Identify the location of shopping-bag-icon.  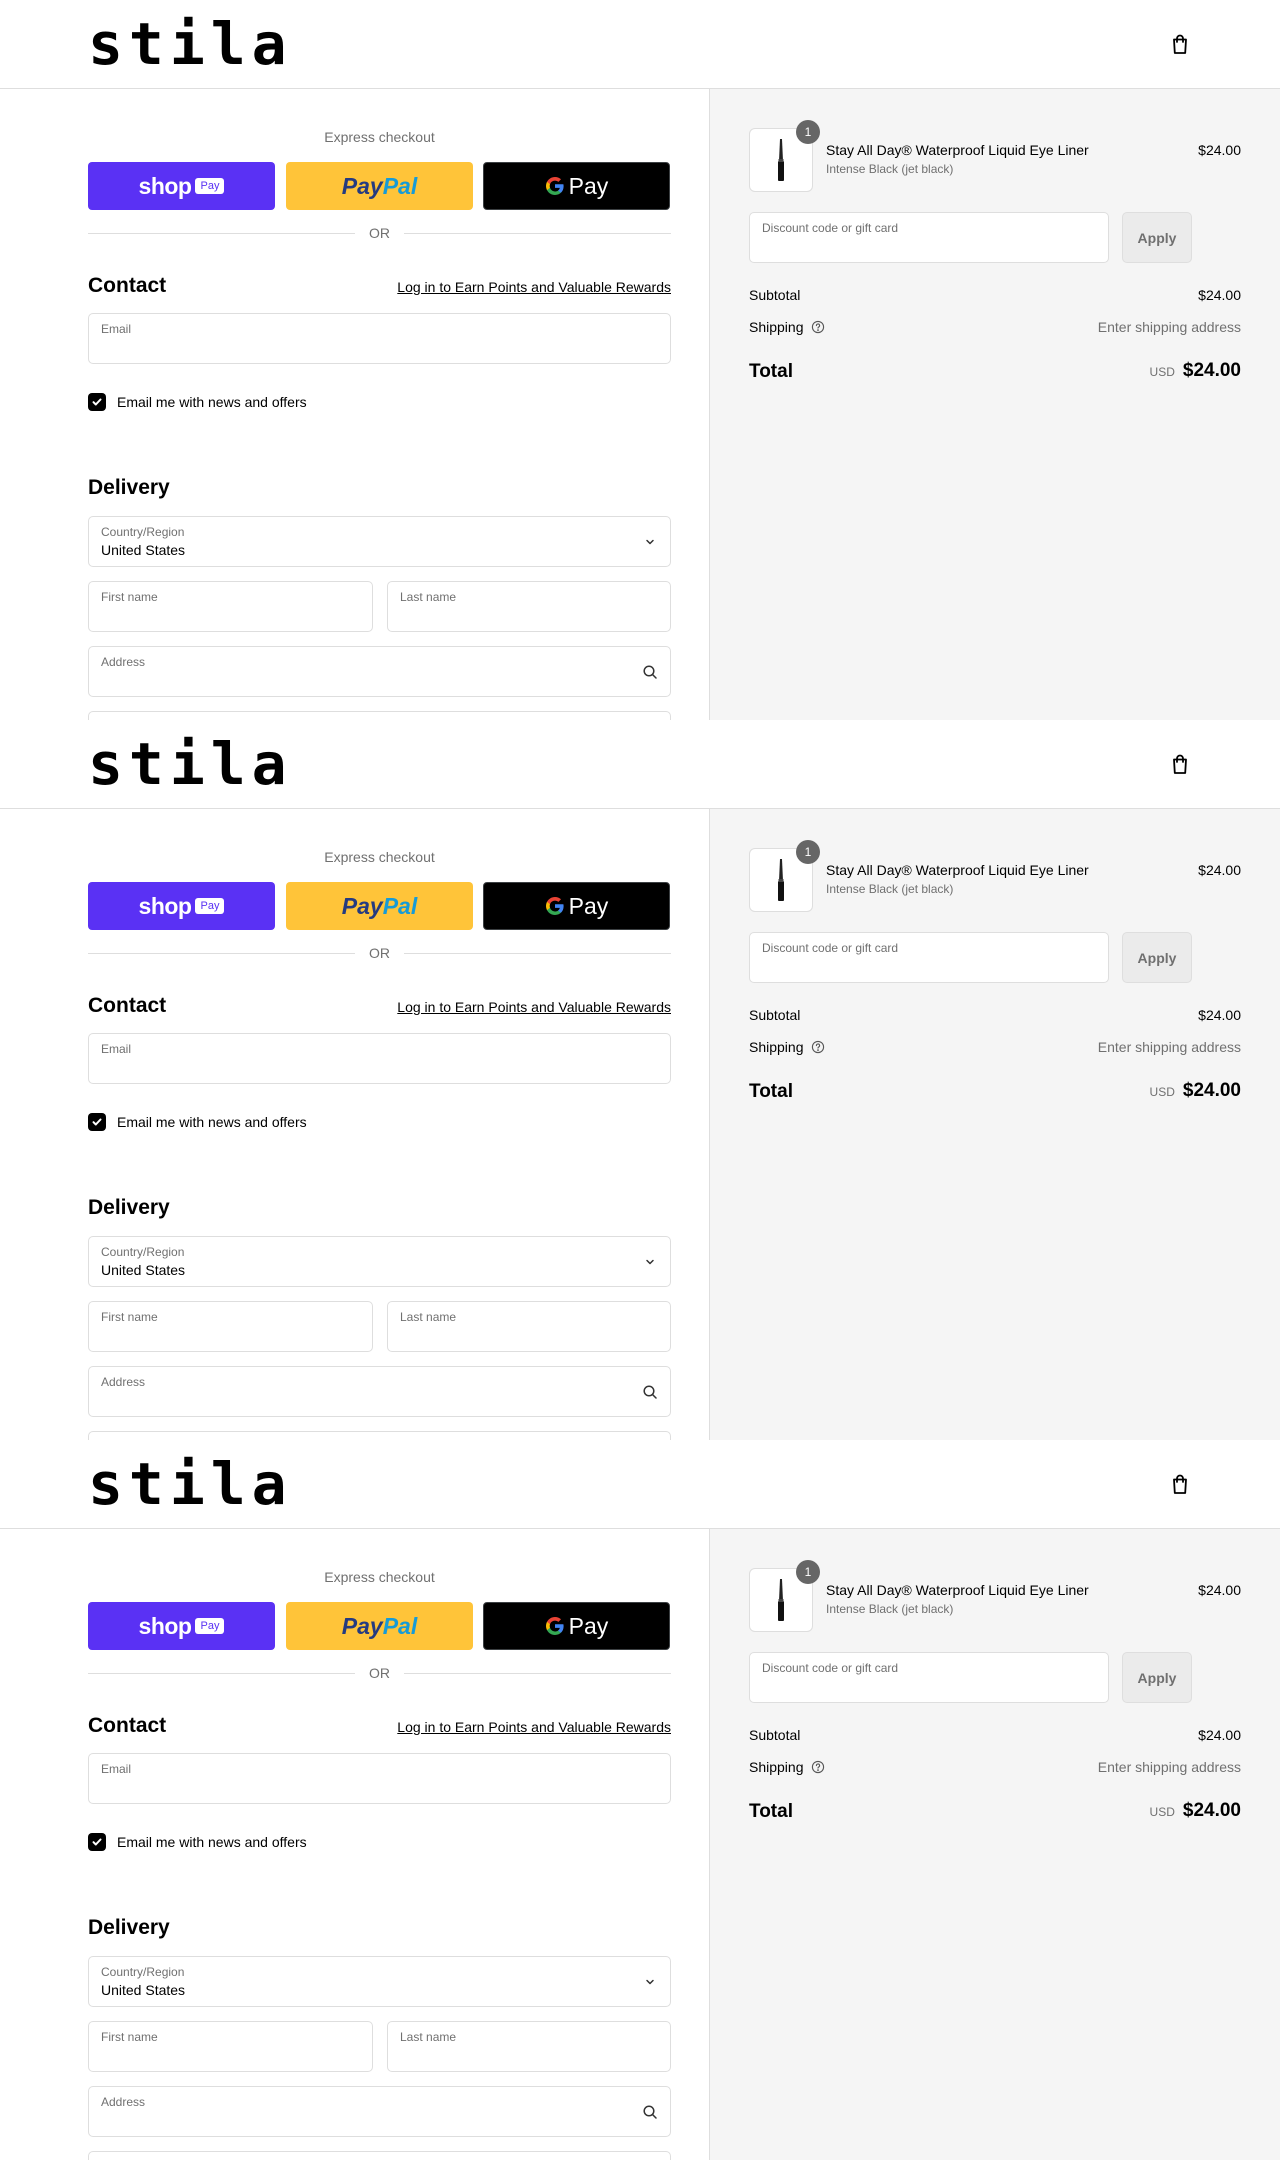
(1180, 764).